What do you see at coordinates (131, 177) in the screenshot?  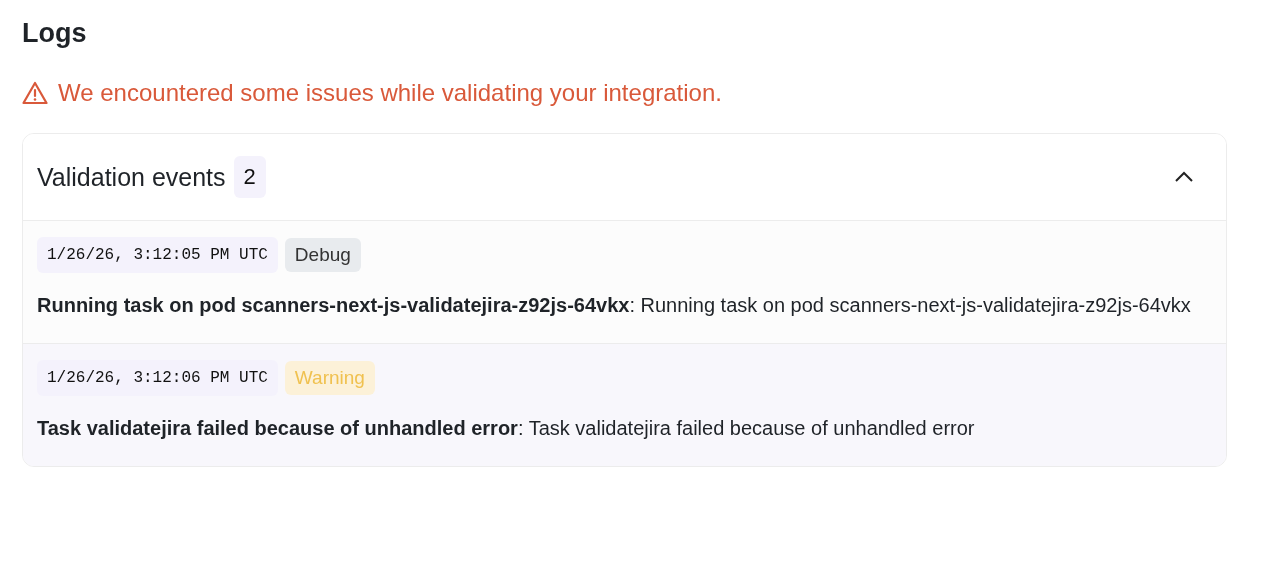 I see `panel-title: Validation events` at bounding box center [131, 177].